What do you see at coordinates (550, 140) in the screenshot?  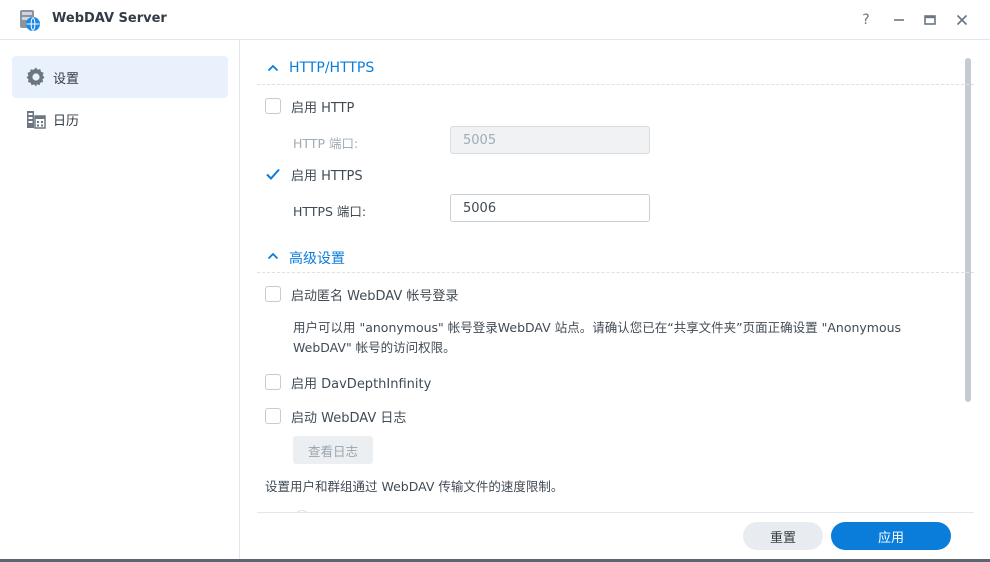 I see `http-port-input` at bounding box center [550, 140].